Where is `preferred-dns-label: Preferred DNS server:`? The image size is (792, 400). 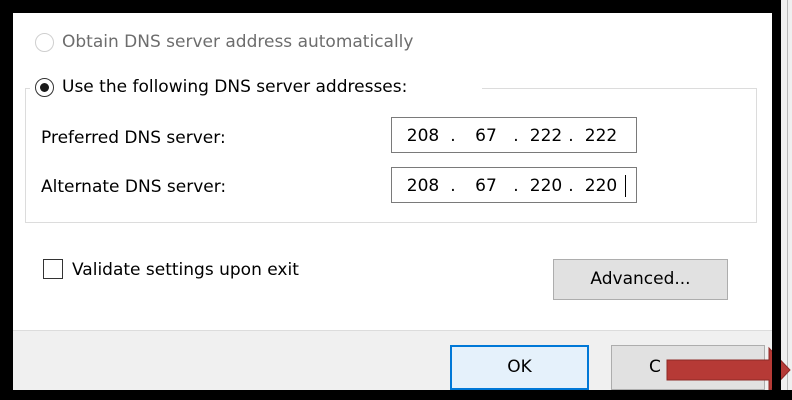 preferred-dns-label: Preferred DNS server: is located at coordinates (133, 138).